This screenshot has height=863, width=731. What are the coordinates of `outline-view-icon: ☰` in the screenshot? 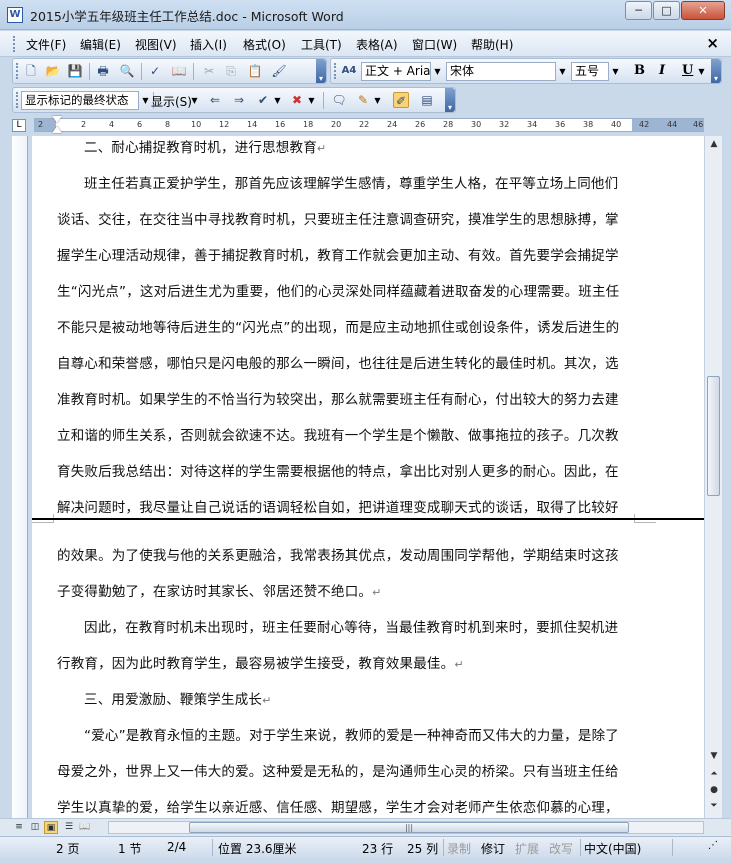 It's located at (69, 827).